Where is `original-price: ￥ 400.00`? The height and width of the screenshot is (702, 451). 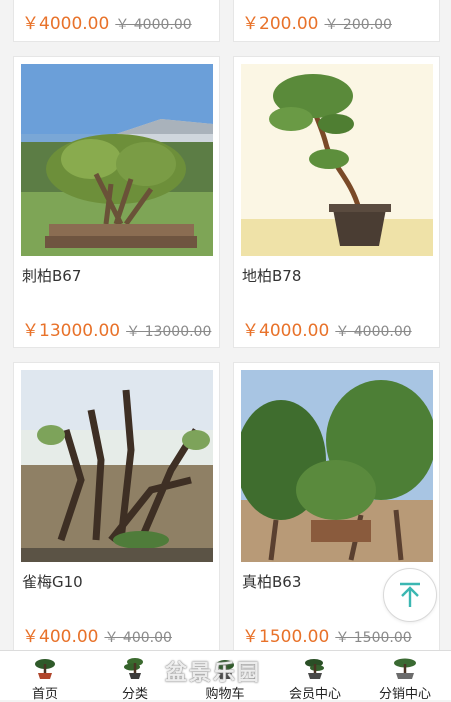 original-price: ￥ 400.00 is located at coordinates (138, 638).